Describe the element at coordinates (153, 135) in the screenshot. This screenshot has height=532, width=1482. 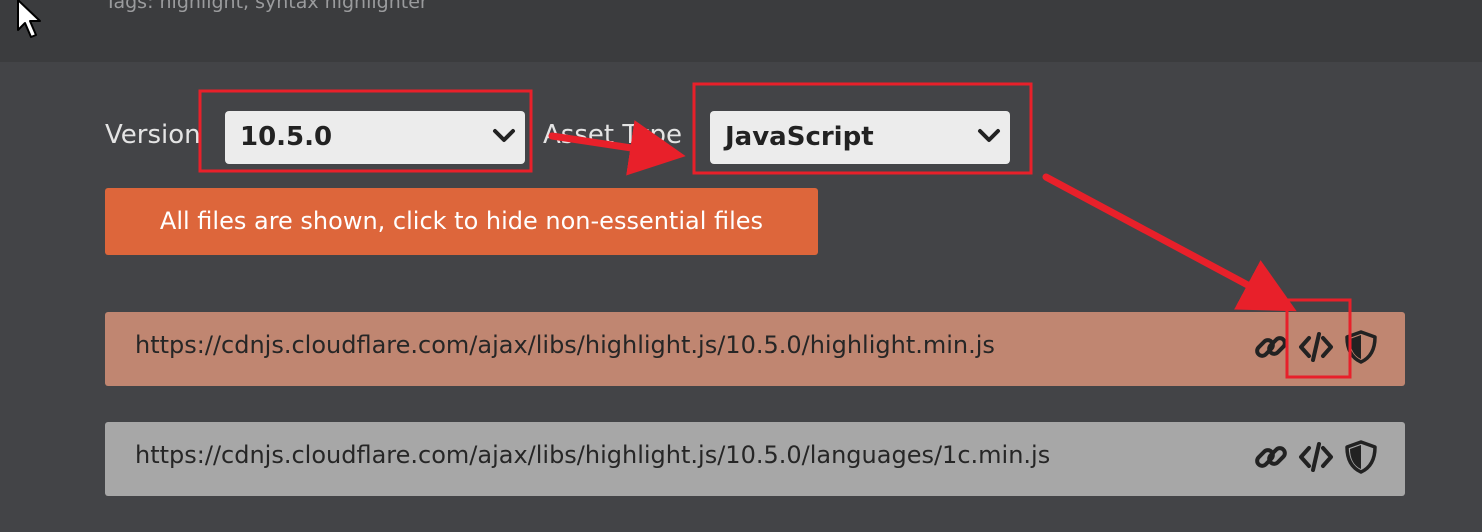
I see `version-label: Version` at that location.